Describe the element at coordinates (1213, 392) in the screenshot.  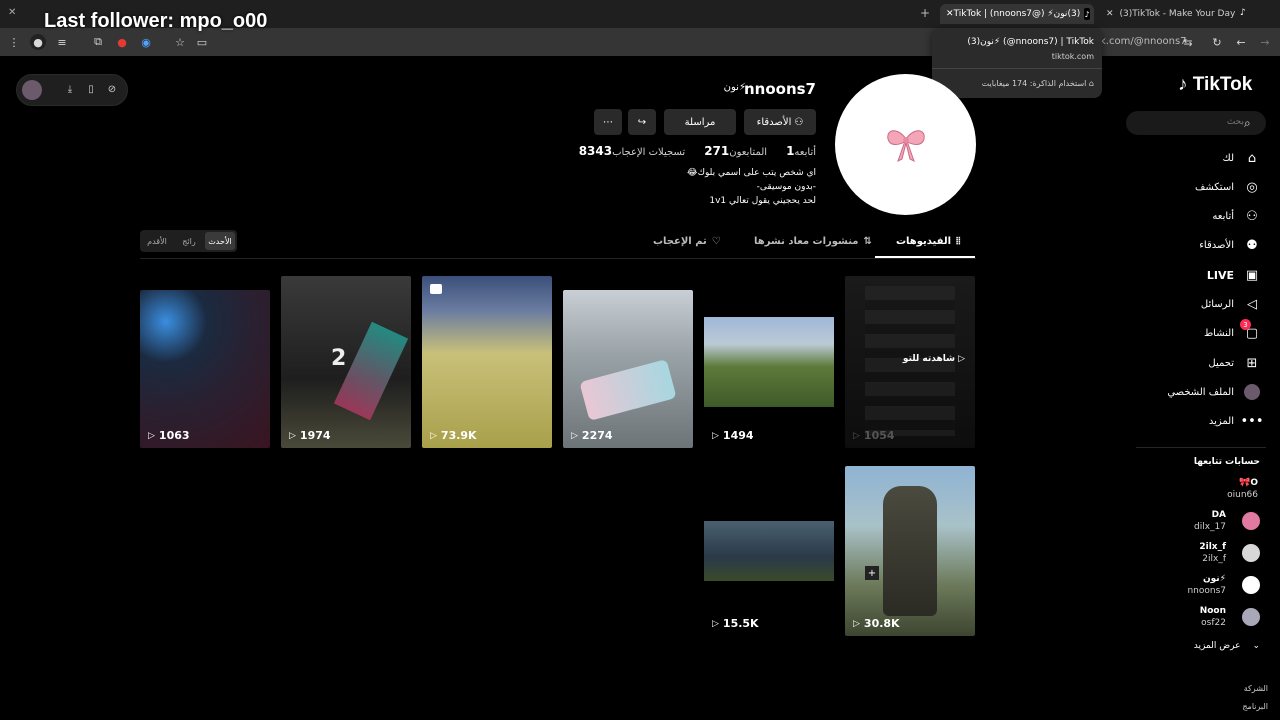
I see `sidebar-item-profile: الملف الشخصي` at that location.